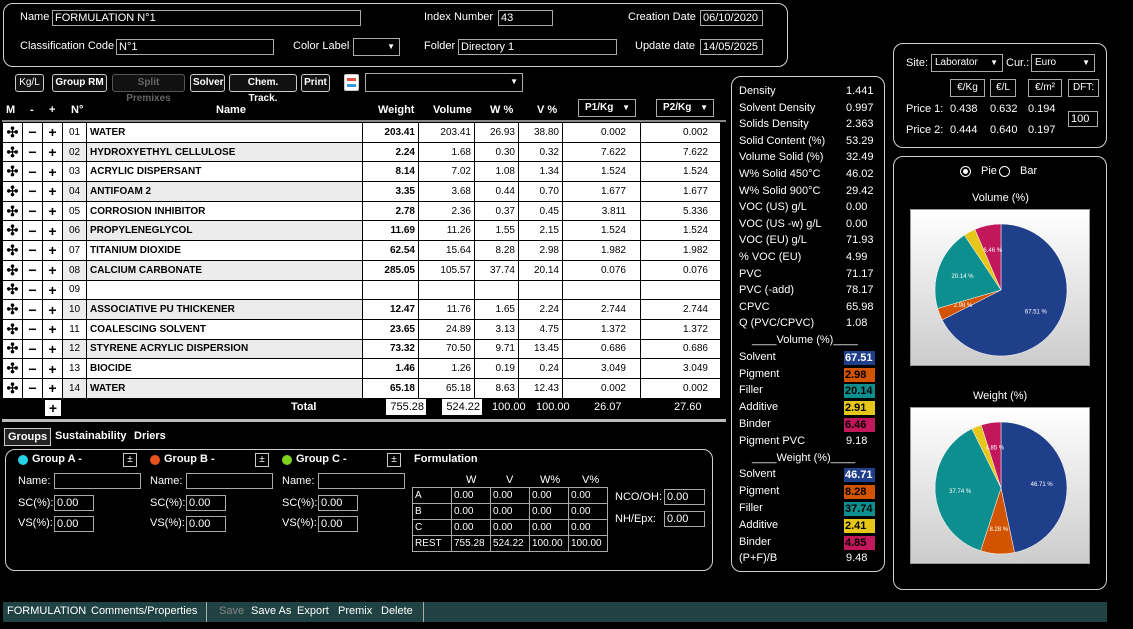  I want to click on group-c-vs-input: 0.00, so click(338, 524).